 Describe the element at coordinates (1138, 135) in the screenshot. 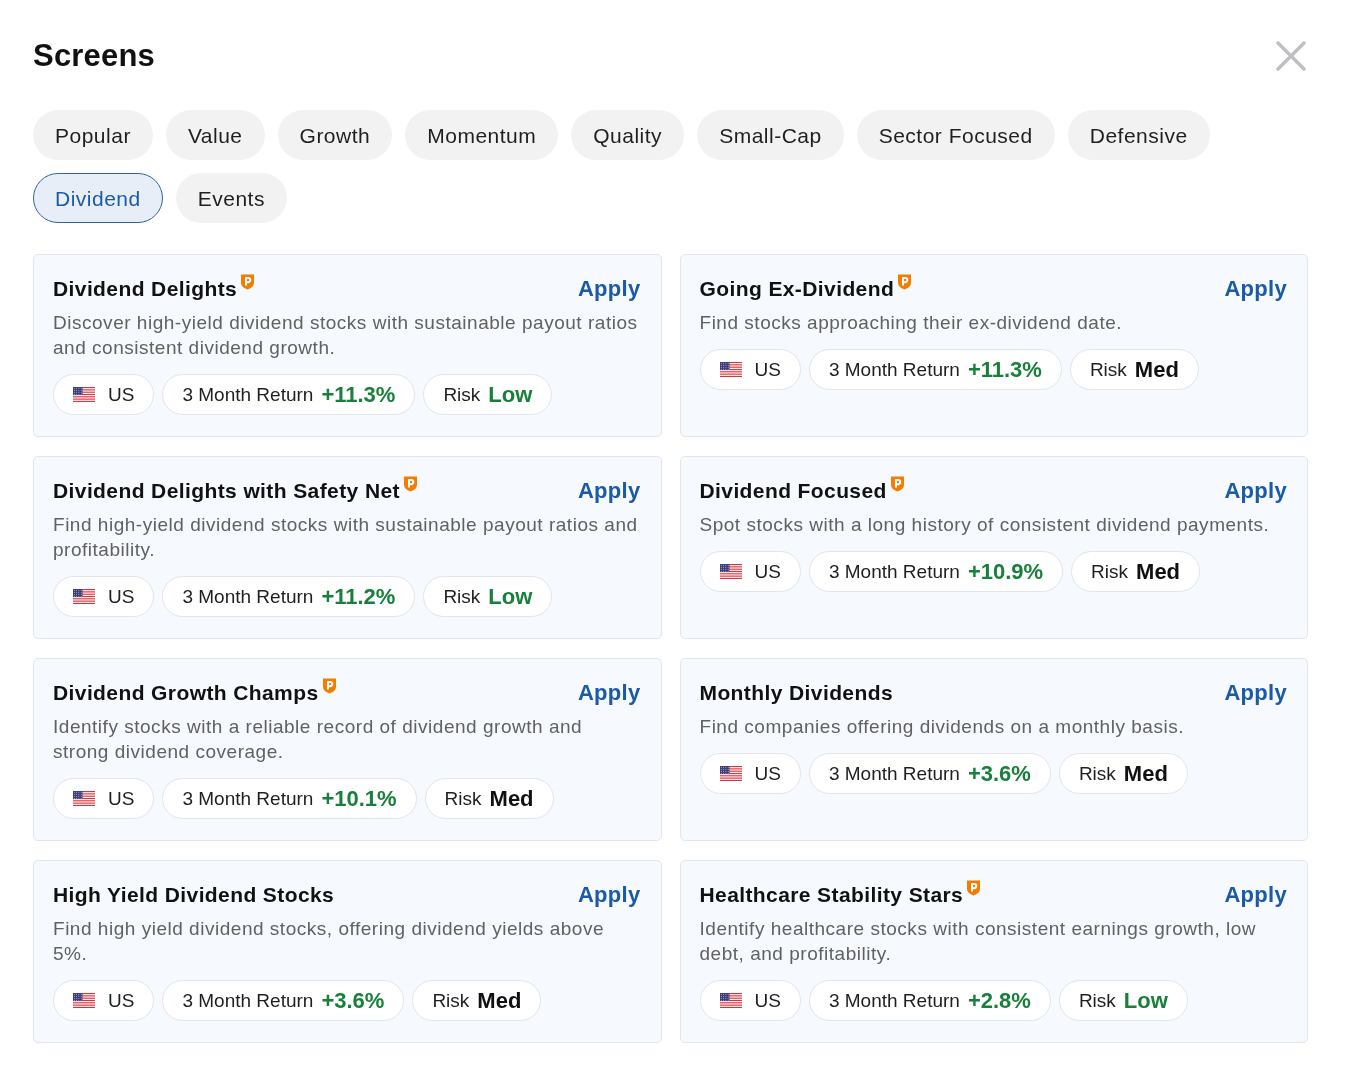

I see `category-tab: Defensive` at that location.